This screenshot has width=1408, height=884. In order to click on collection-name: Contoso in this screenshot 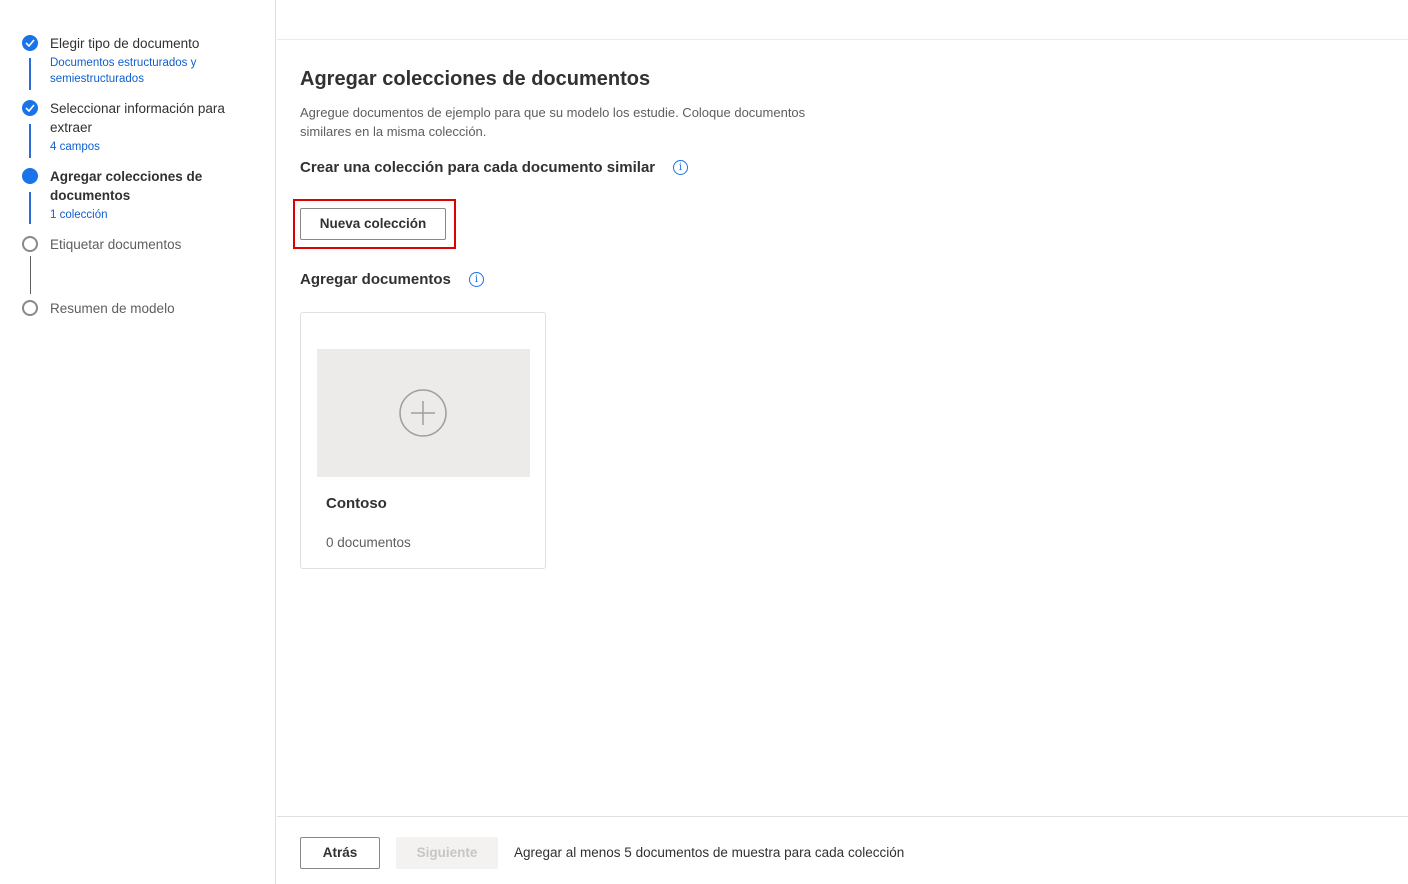, I will do `click(356, 503)`.